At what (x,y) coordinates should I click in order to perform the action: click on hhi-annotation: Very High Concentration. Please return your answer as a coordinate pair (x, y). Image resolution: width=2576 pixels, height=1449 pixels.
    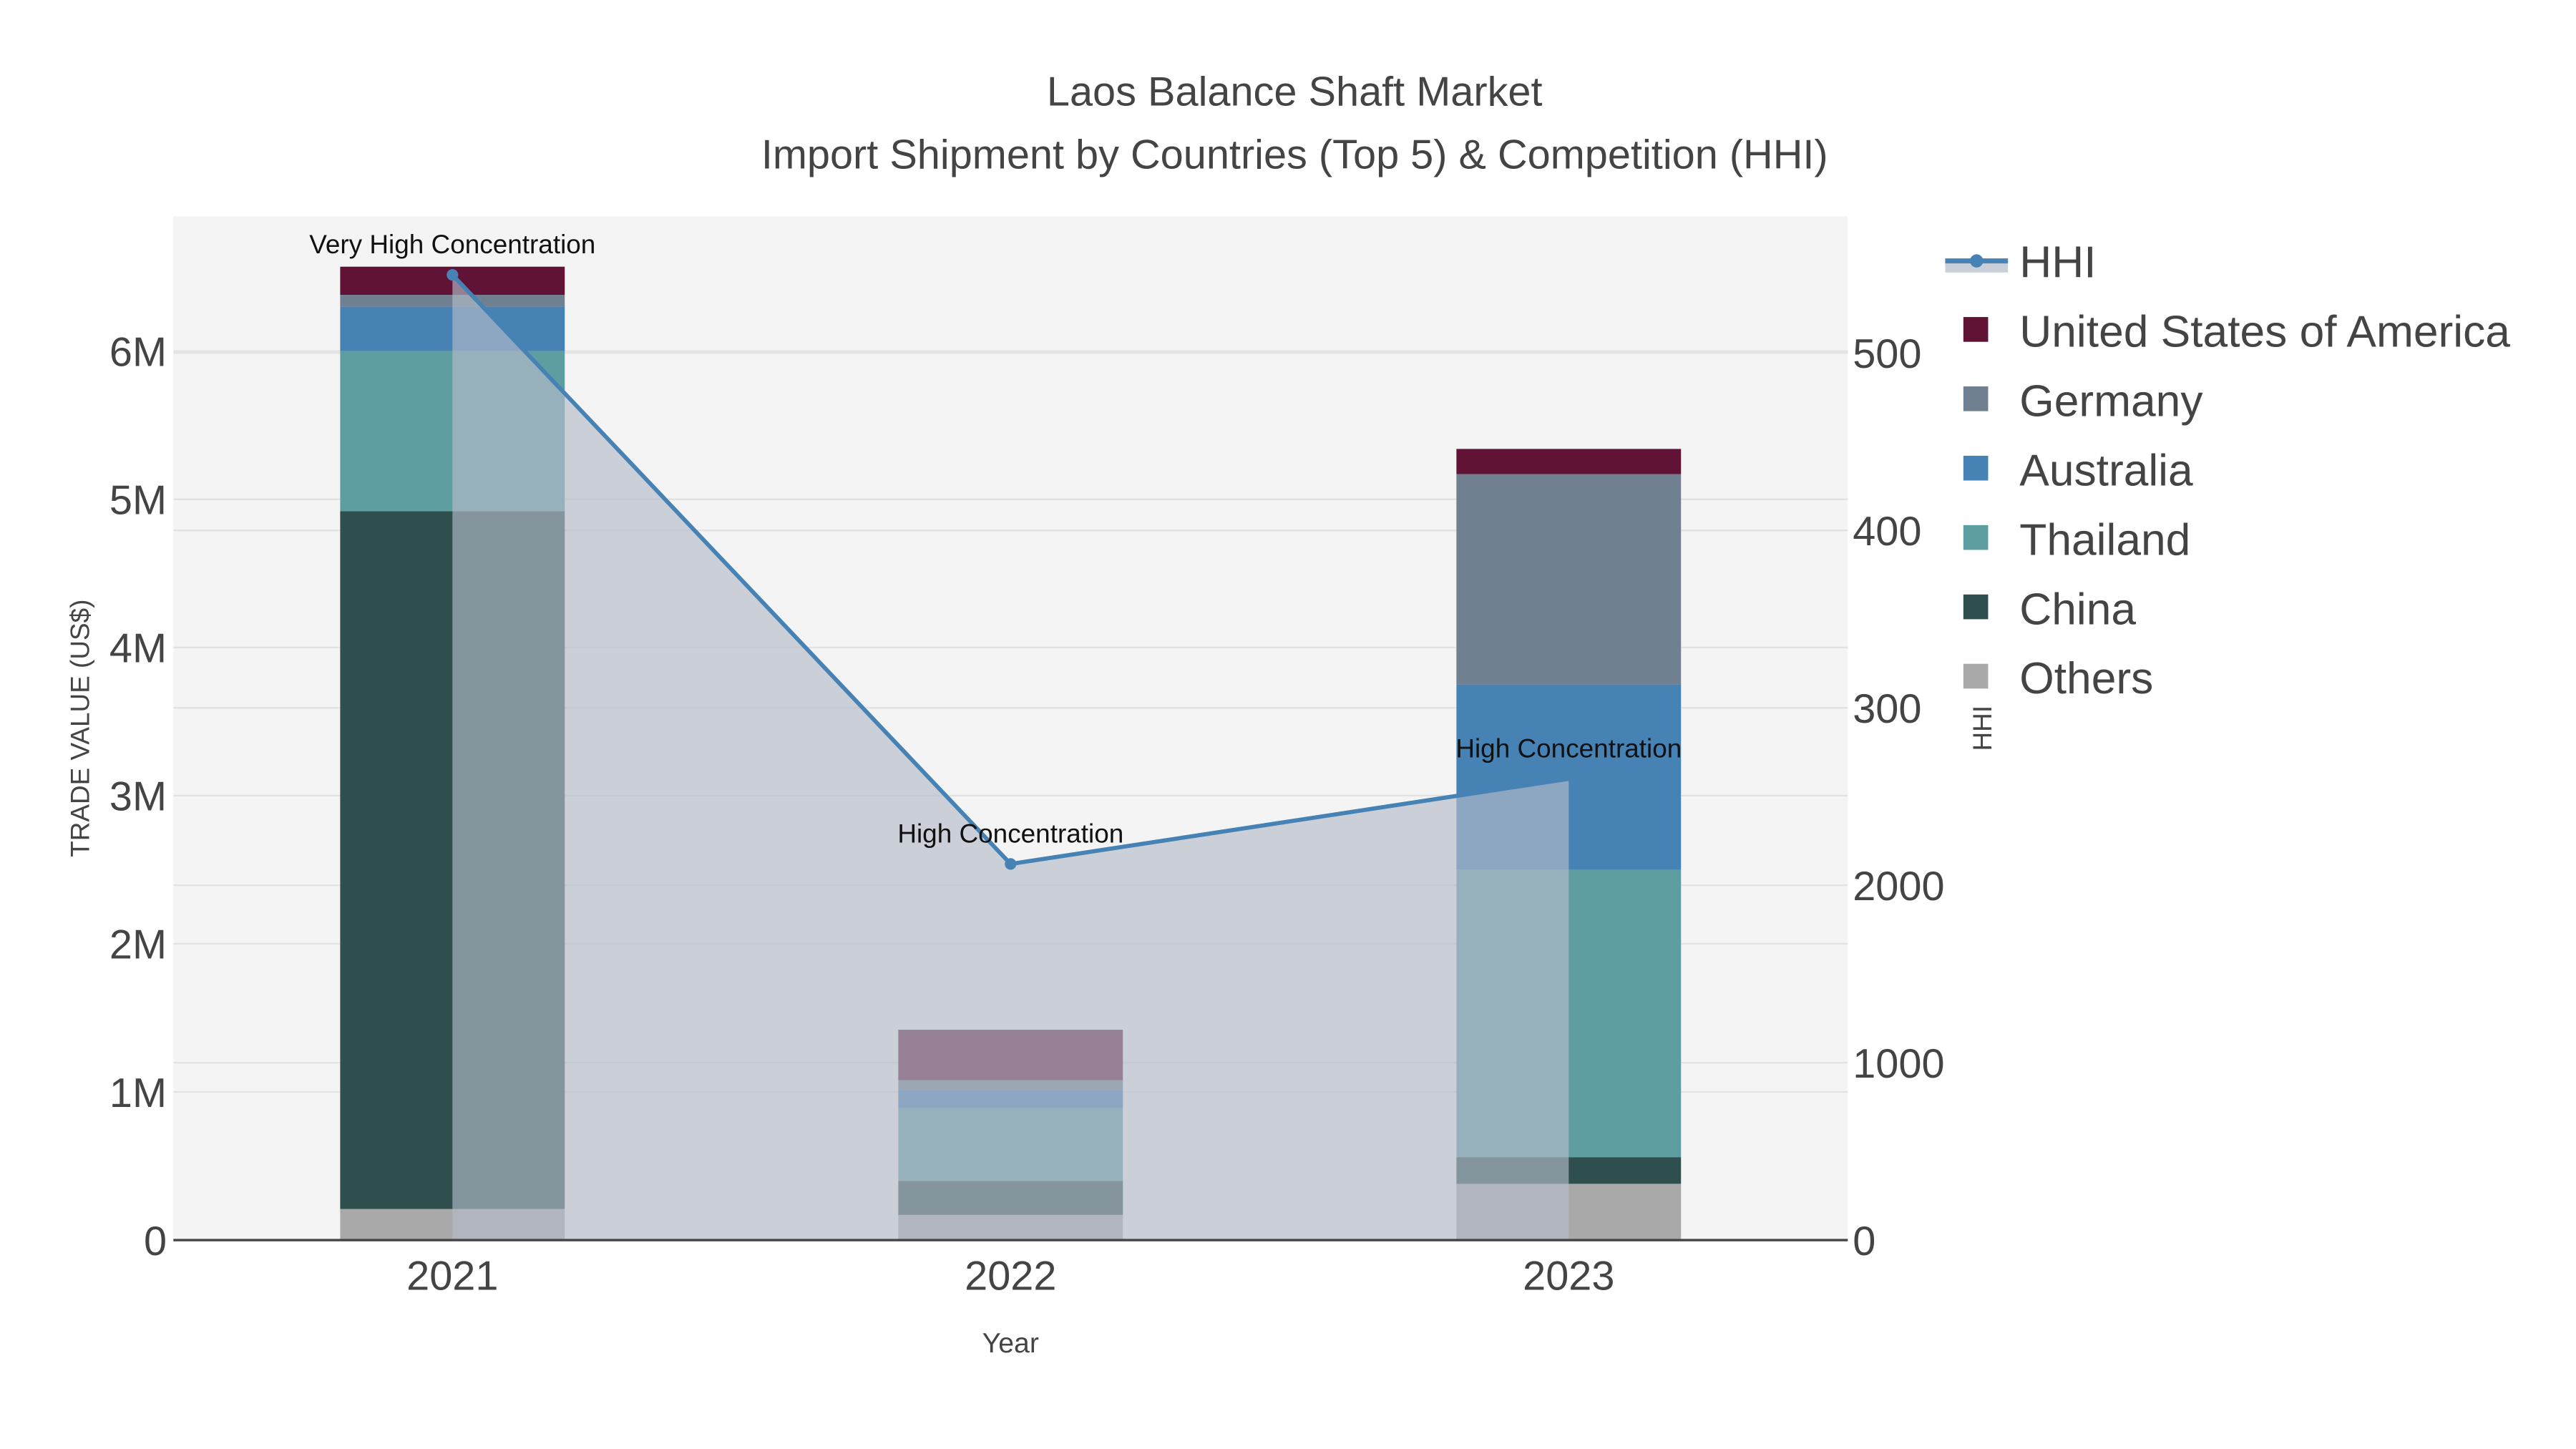
    Looking at the image, I should click on (452, 244).